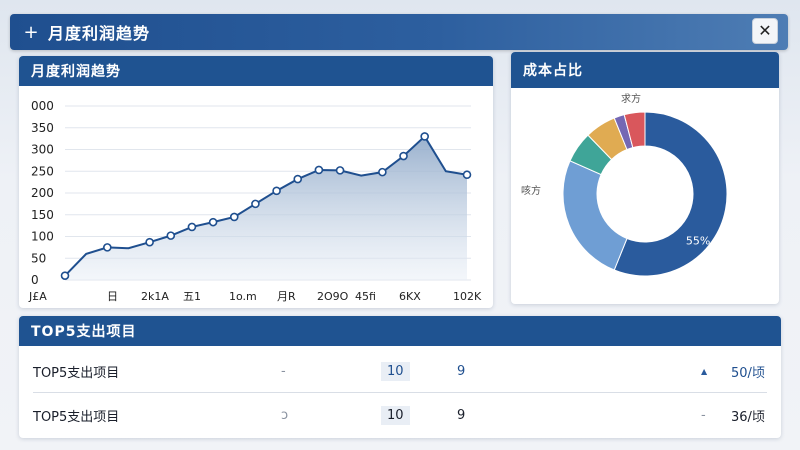 The width and height of the screenshot is (800, 450). What do you see at coordinates (286, 296) in the screenshot?
I see `x-tick-label: 月R` at bounding box center [286, 296].